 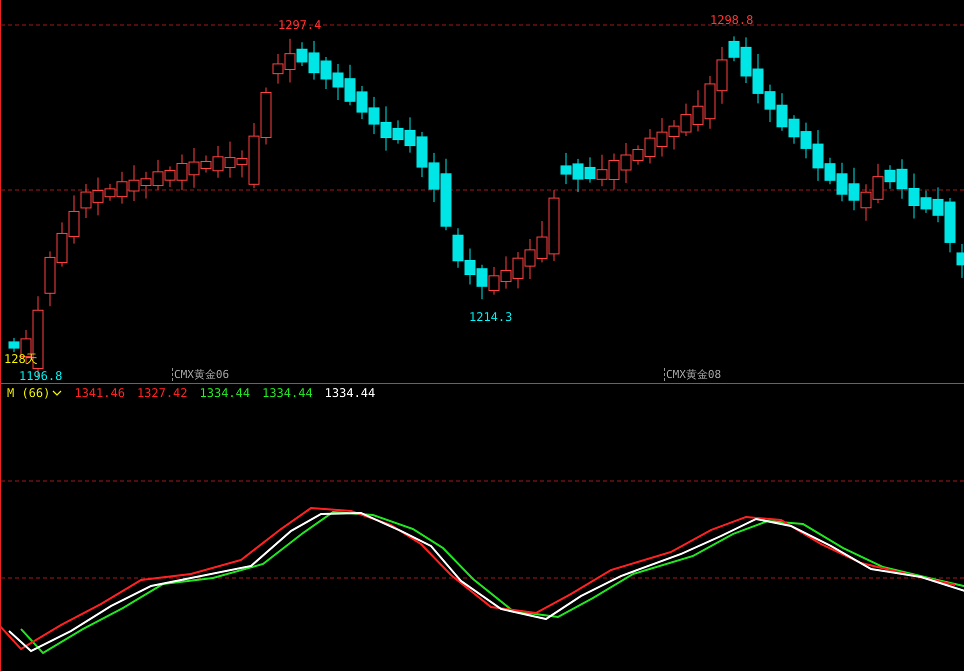 I want to click on chevron-down-icon, so click(x=57, y=393).